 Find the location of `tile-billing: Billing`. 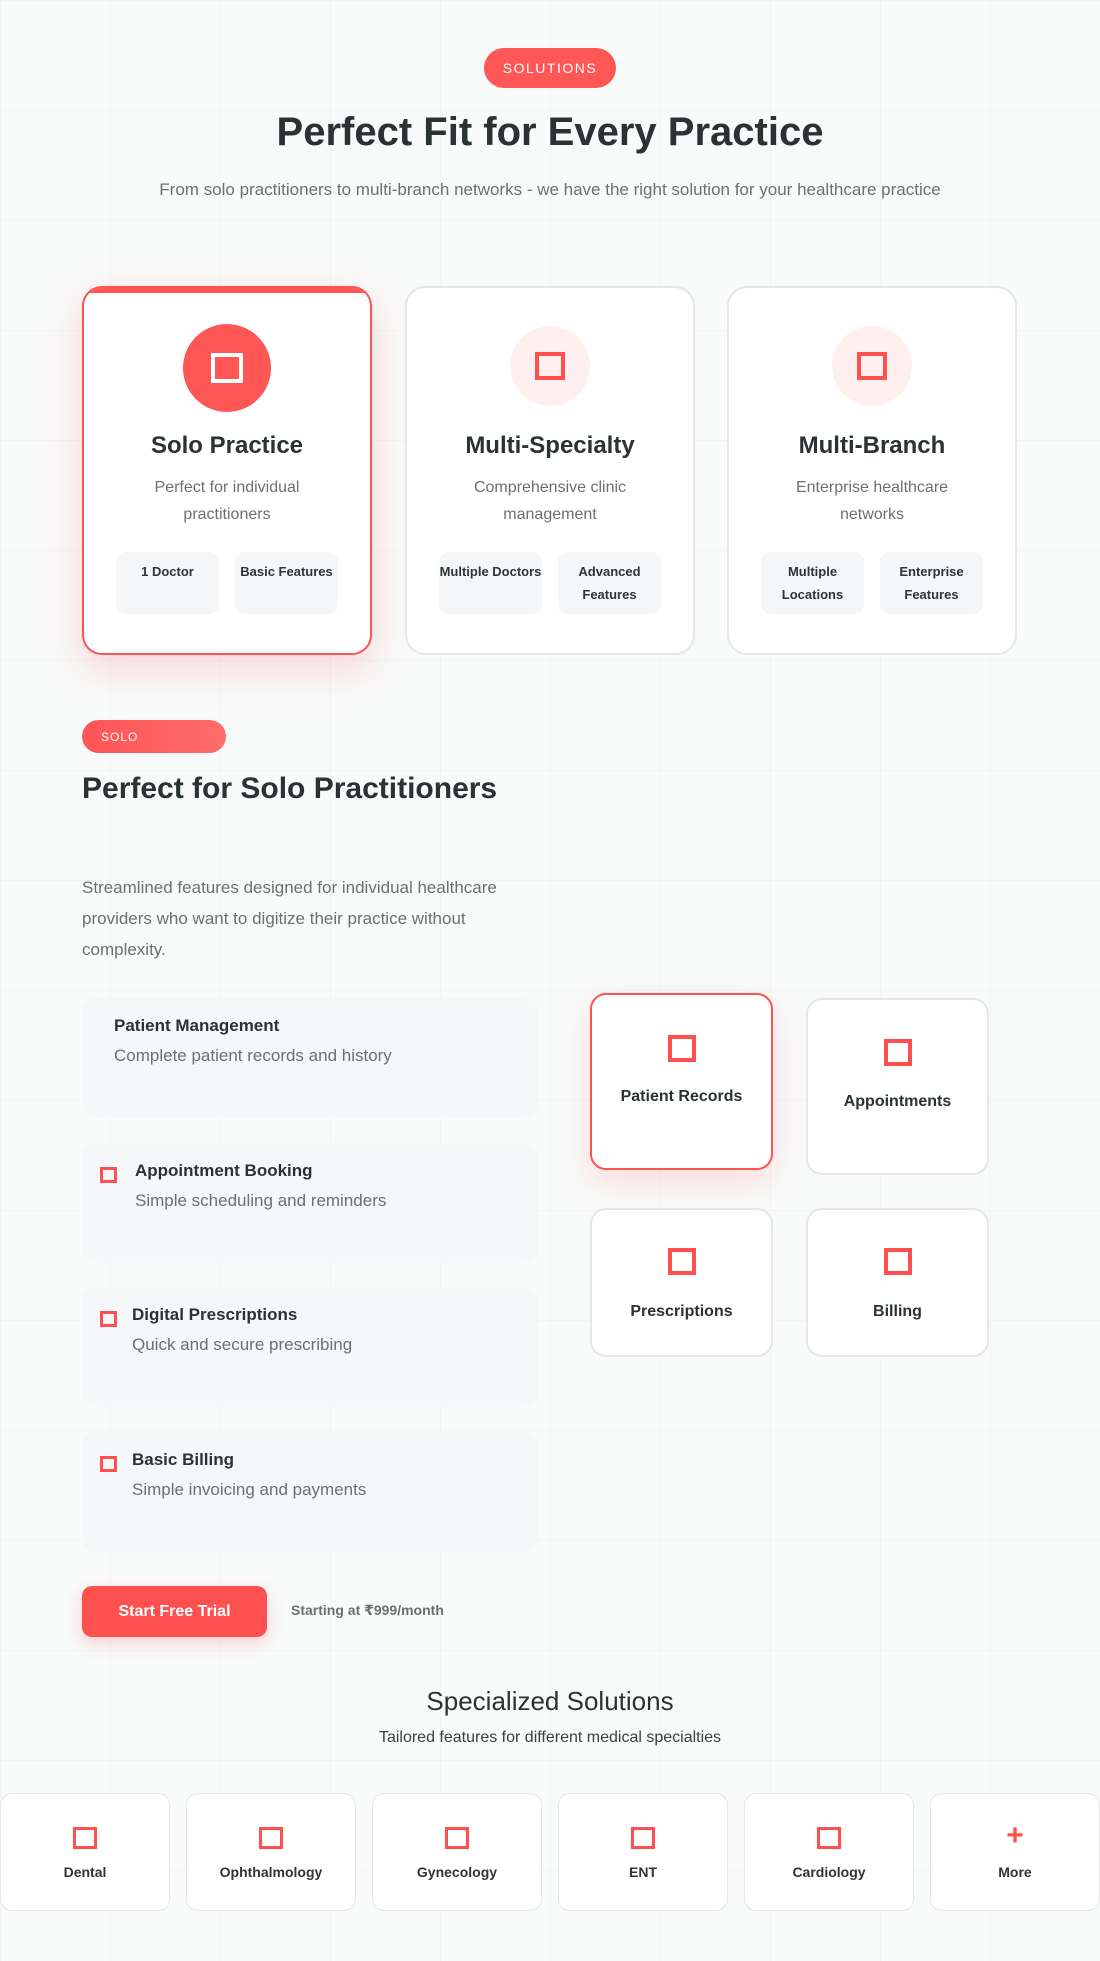

tile-billing: Billing is located at coordinates (897, 1282).